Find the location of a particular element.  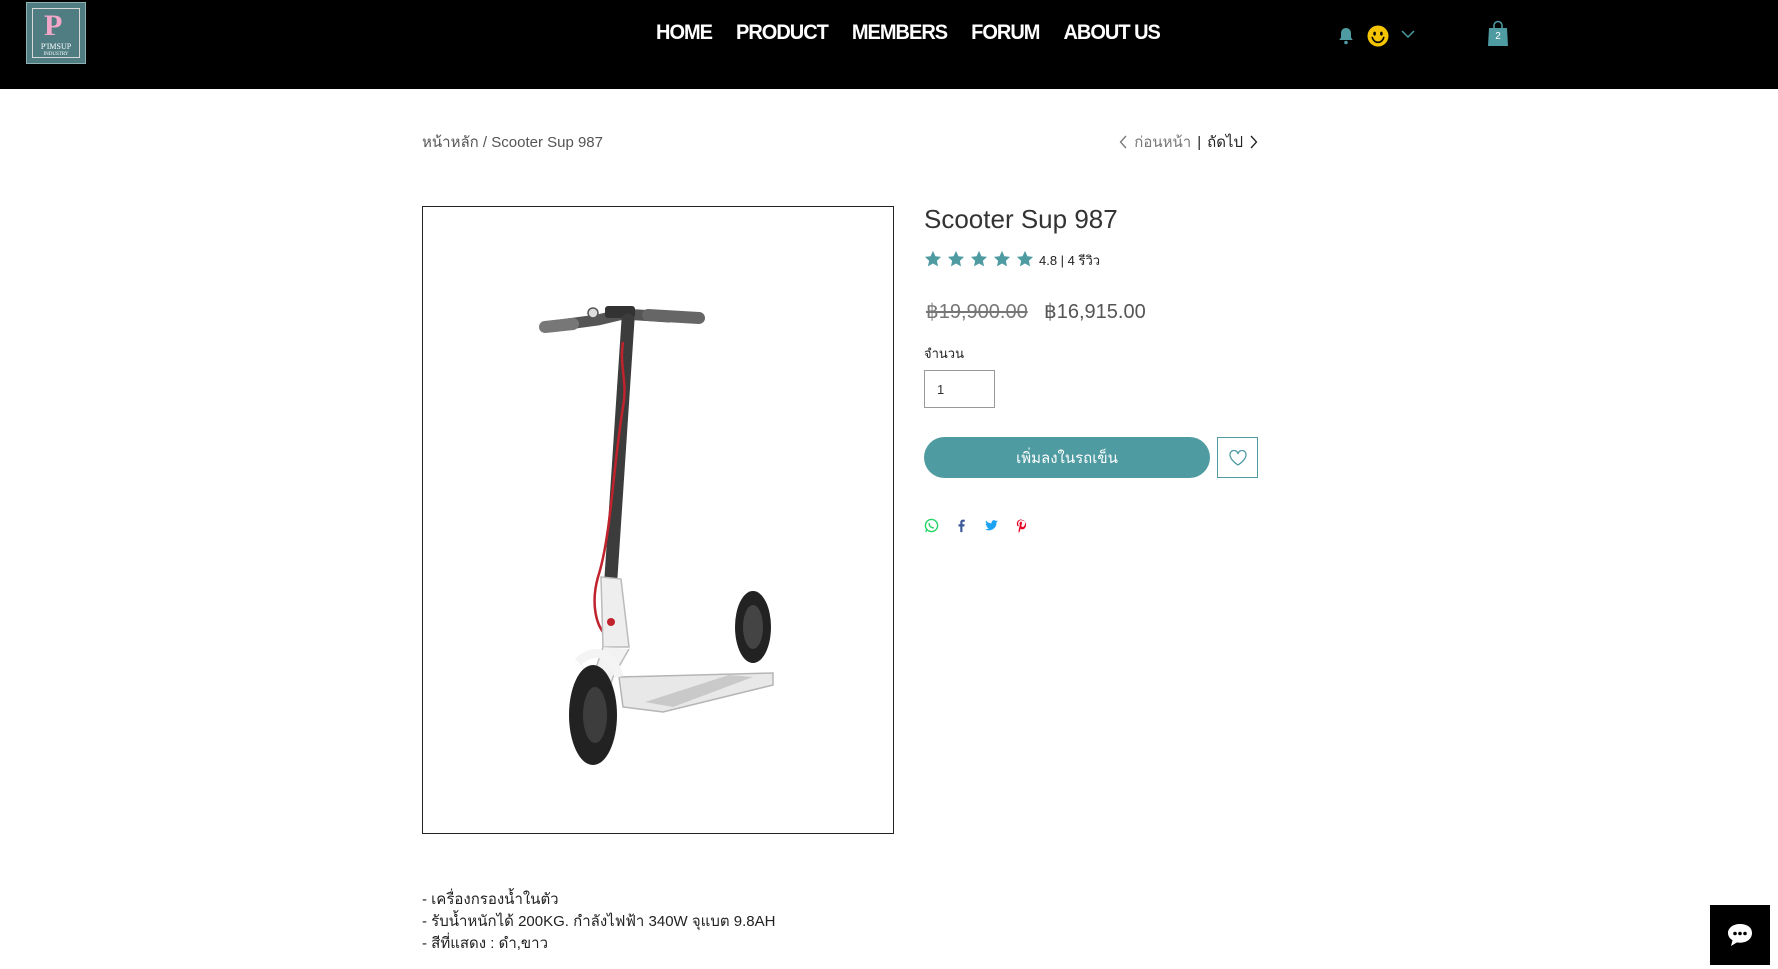

smiley-avatar-icon is located at coordinates (1378, 36).